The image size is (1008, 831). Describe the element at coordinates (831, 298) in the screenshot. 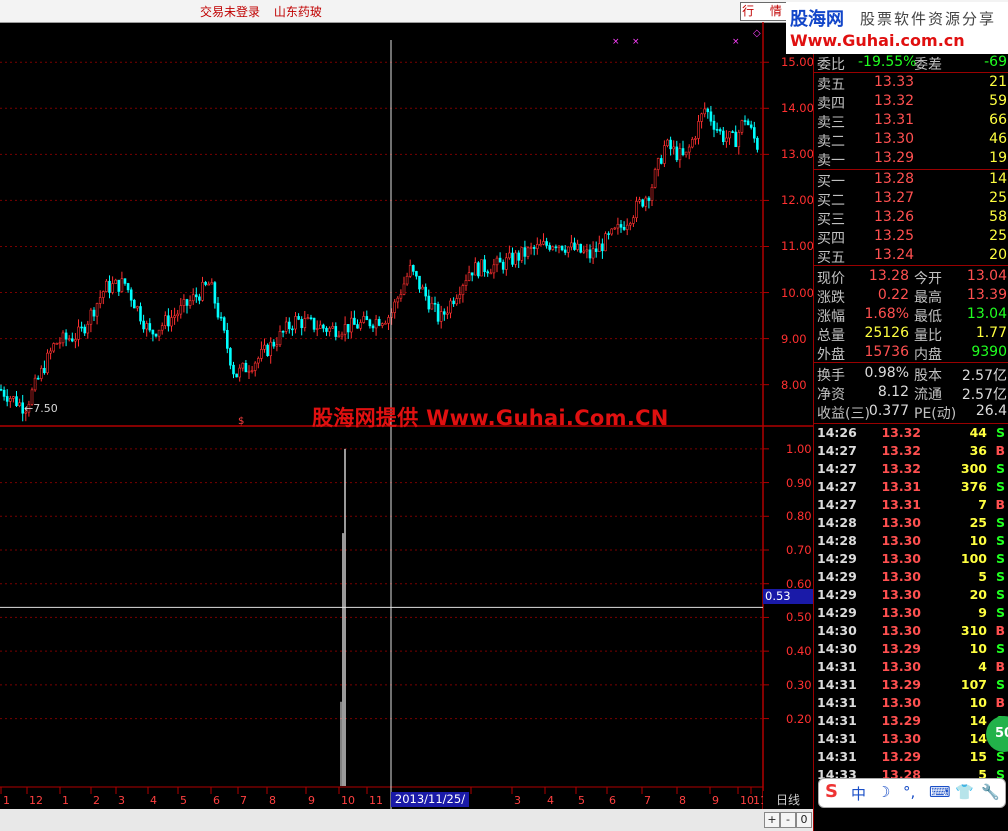

I see `stat-label: 涨跌` at that location.